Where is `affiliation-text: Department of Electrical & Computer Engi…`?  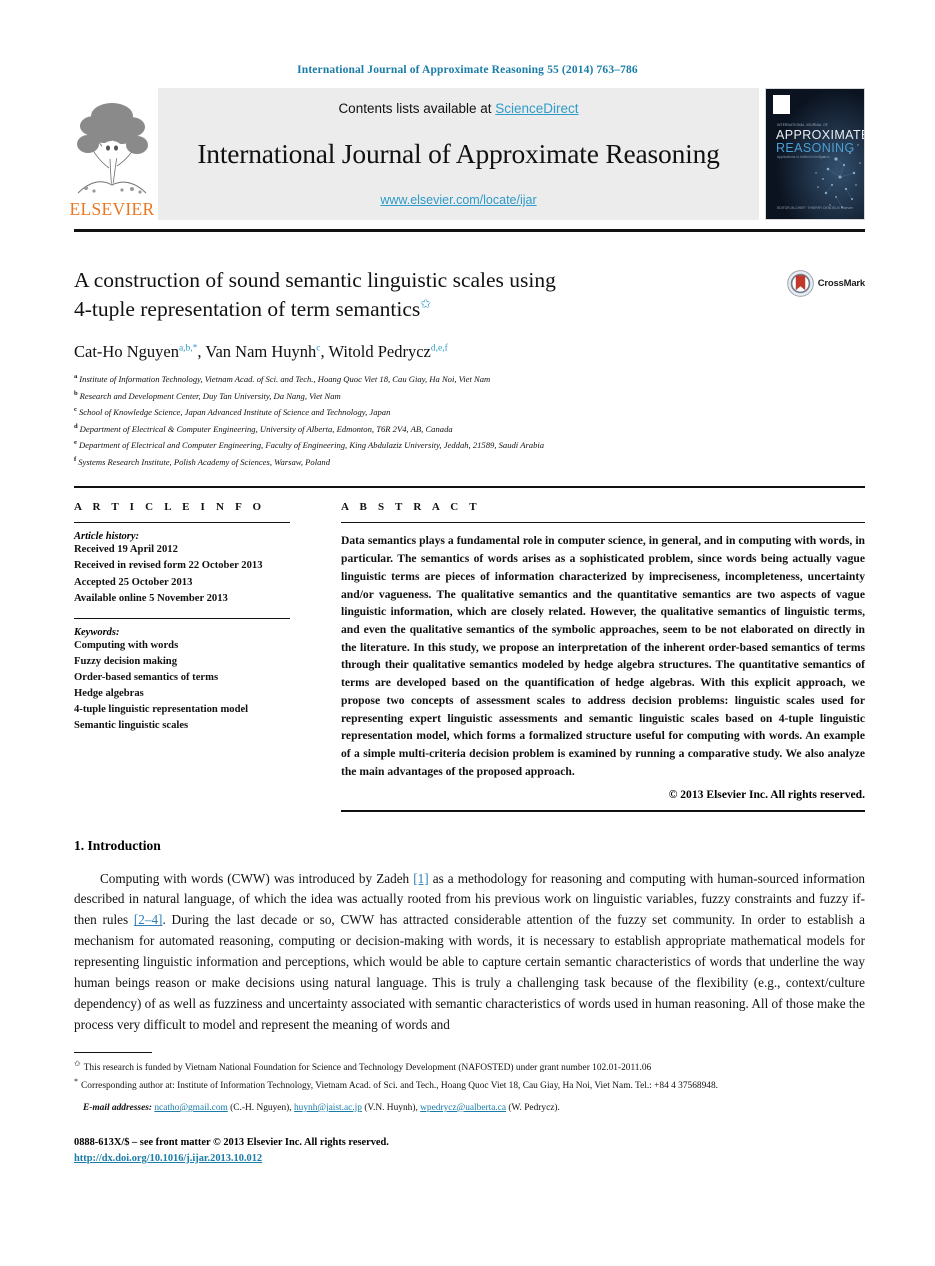 affiliation-text: Department of Electrical & Computer Engi… is located at coordinates (266, 428).